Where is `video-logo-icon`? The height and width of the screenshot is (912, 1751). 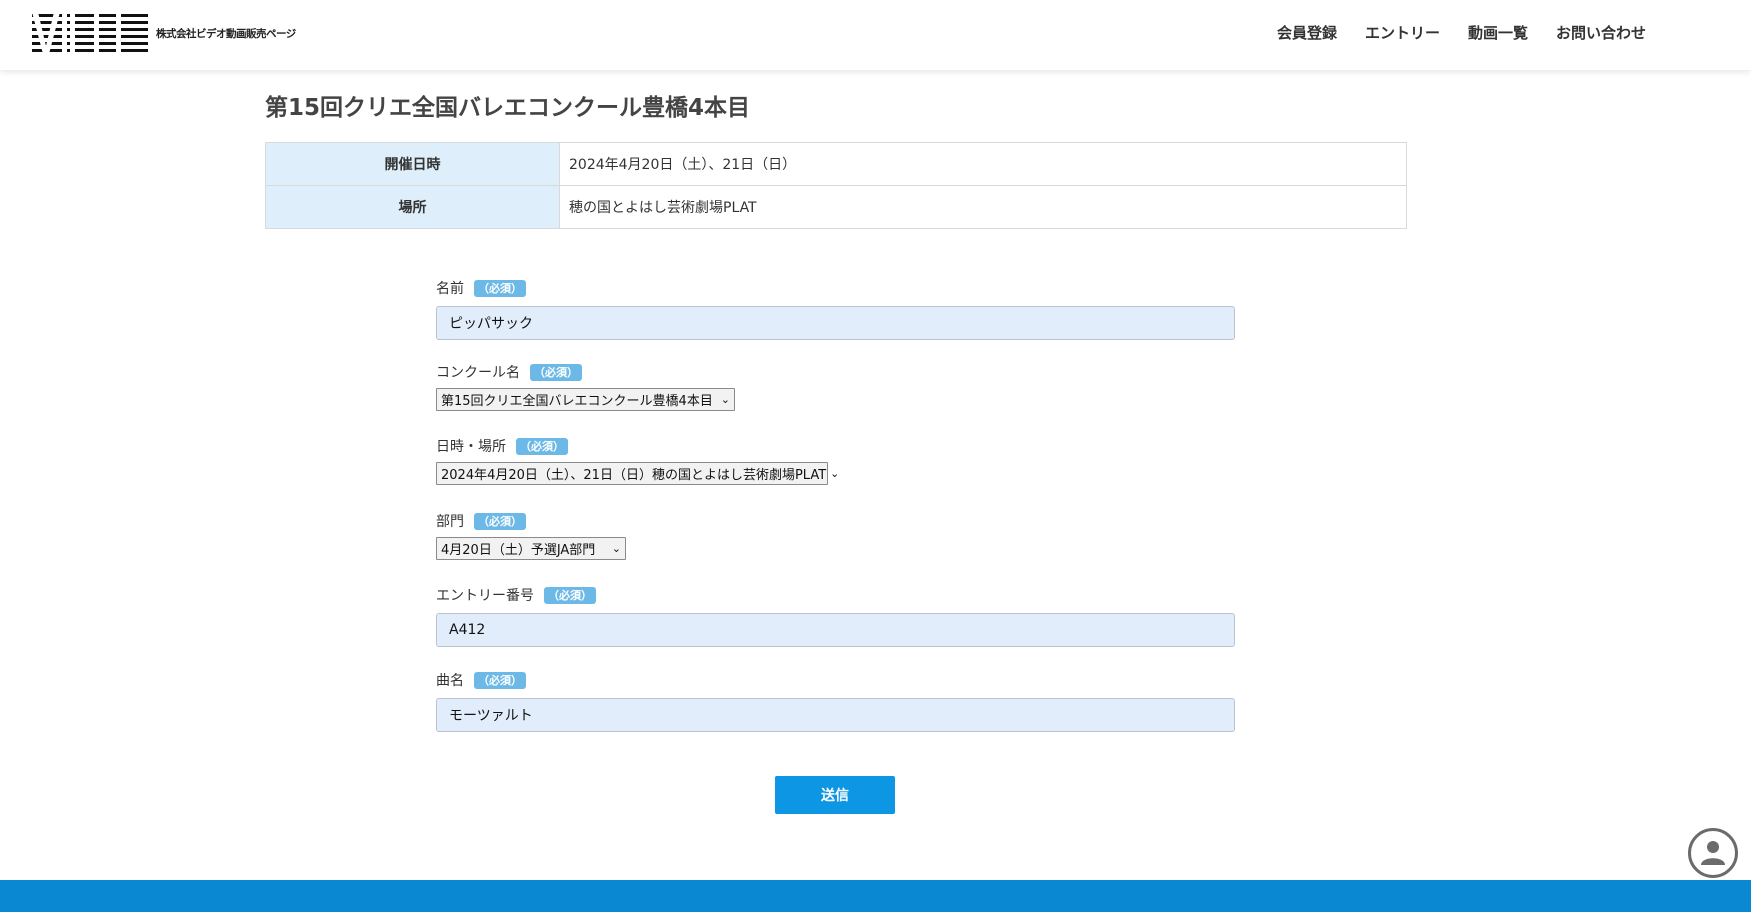
video-logo-icon is located at coordinates (90, 33).